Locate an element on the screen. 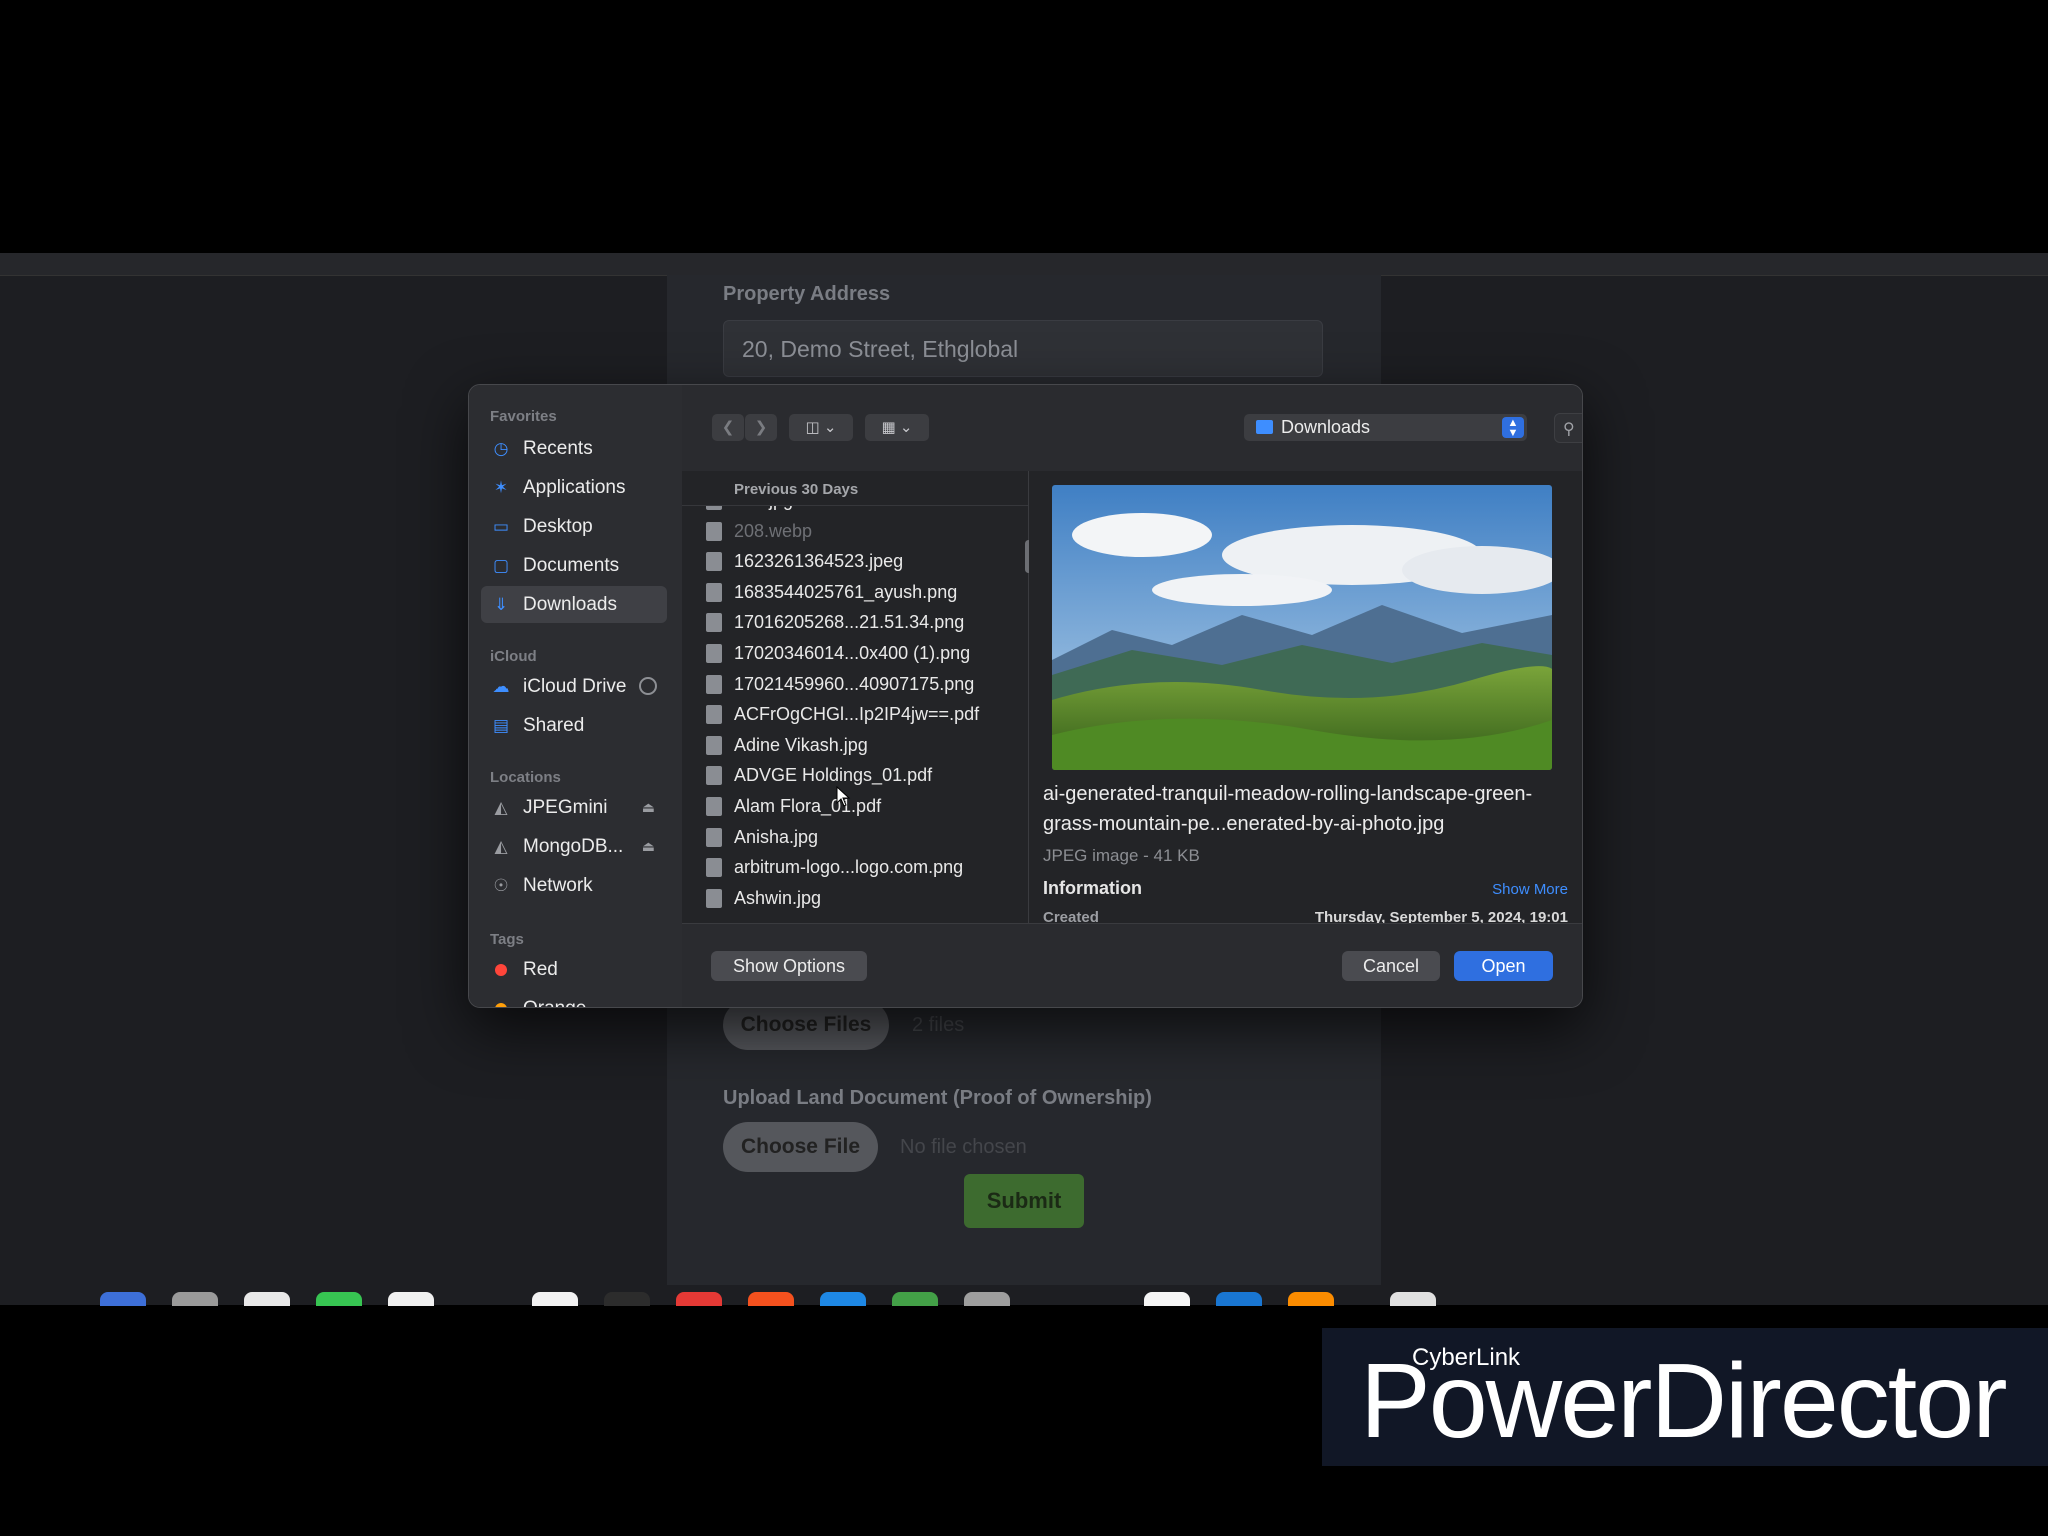 This screenshot has width=2048, height=1536. chevron-right-icon: ❯ is located at coordinates (761, 427).